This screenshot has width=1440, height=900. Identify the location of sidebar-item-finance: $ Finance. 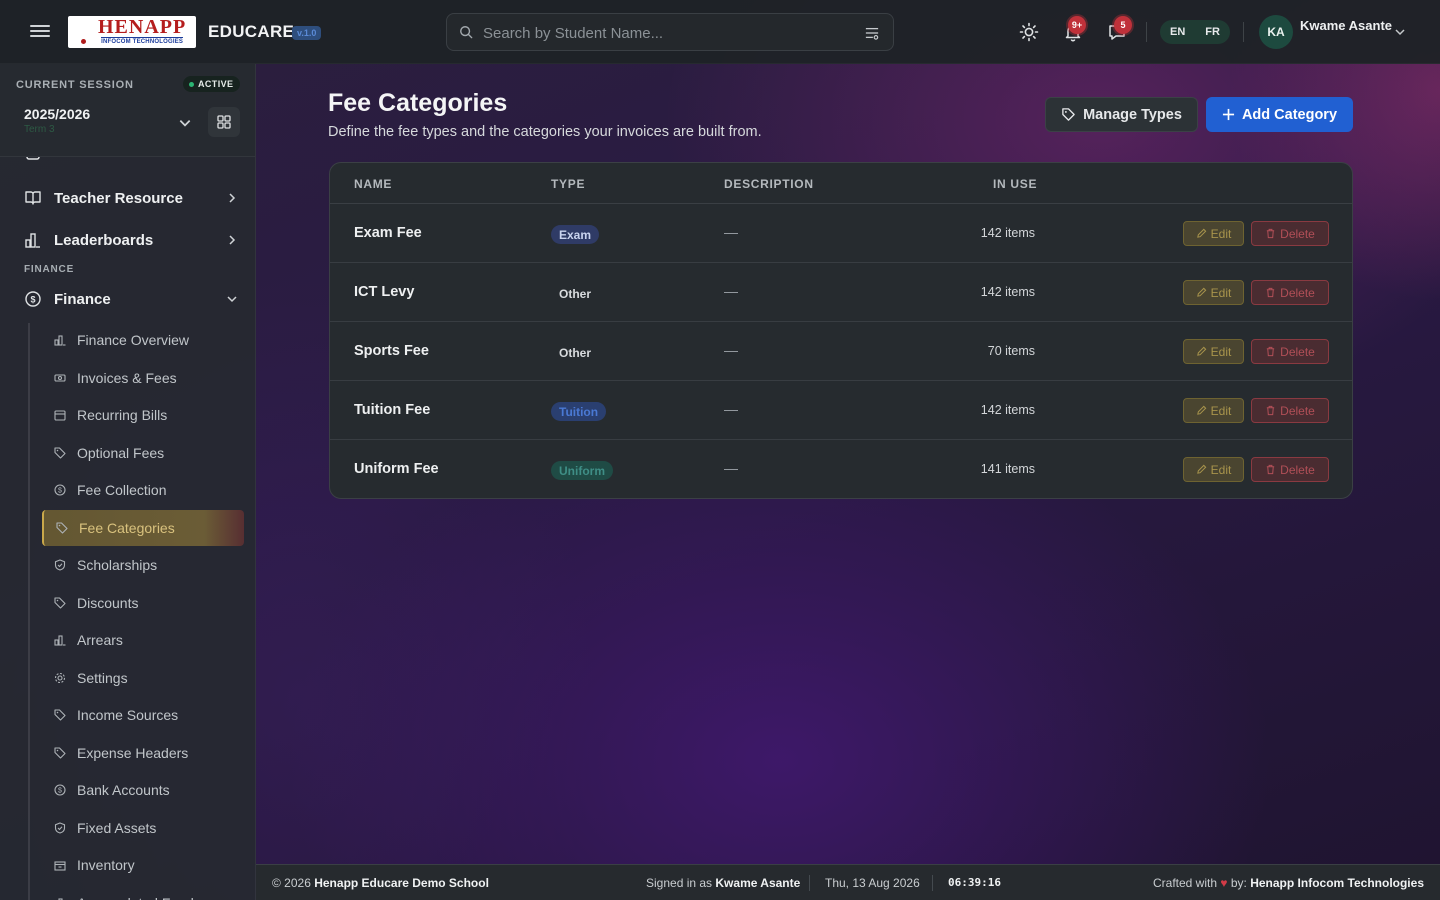
(131, 299).